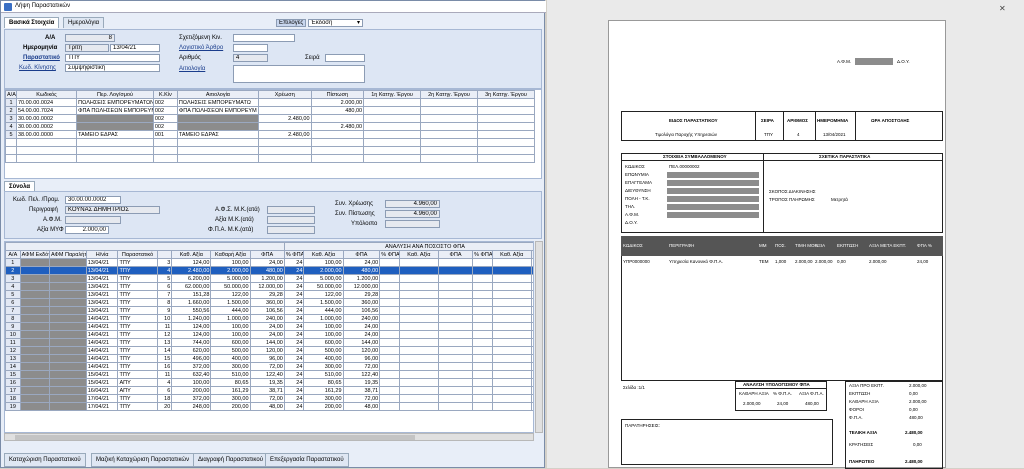 Image resolution: width=1024 pixels, height=469 pixels. I want to click on grid-cell: 20, so click(164, 406).